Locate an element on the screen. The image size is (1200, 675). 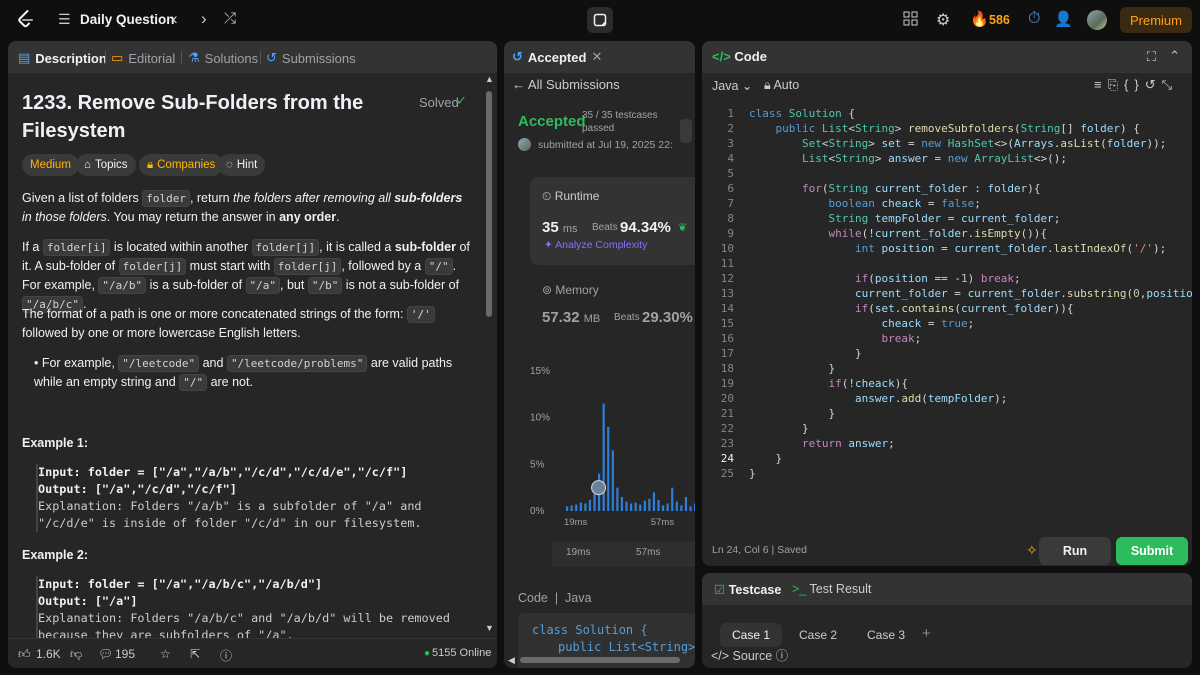
next-problem-chevron-right-icon: › is located at coordinates (204, 19).